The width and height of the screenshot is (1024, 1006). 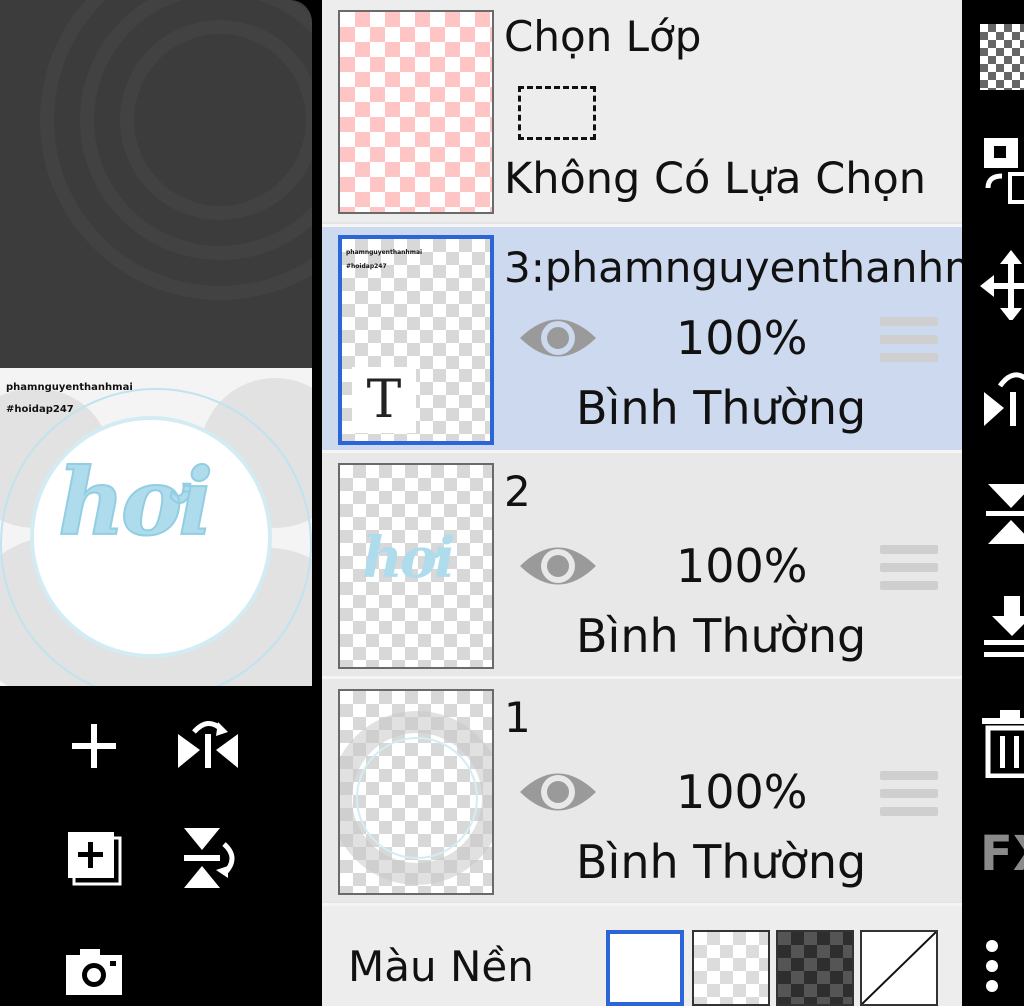 I want to click on flip-icon, so click(x=1002, y=397).